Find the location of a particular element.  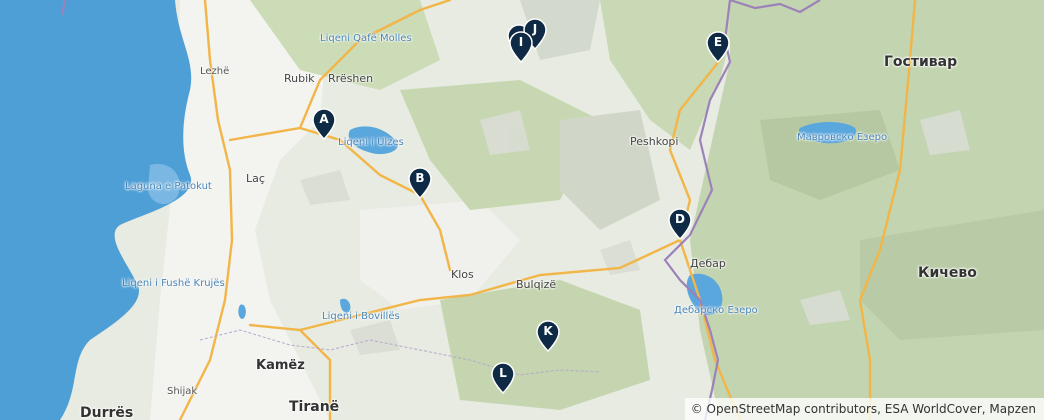

place-label-lac: Laç is located at coordinates (255, 178).